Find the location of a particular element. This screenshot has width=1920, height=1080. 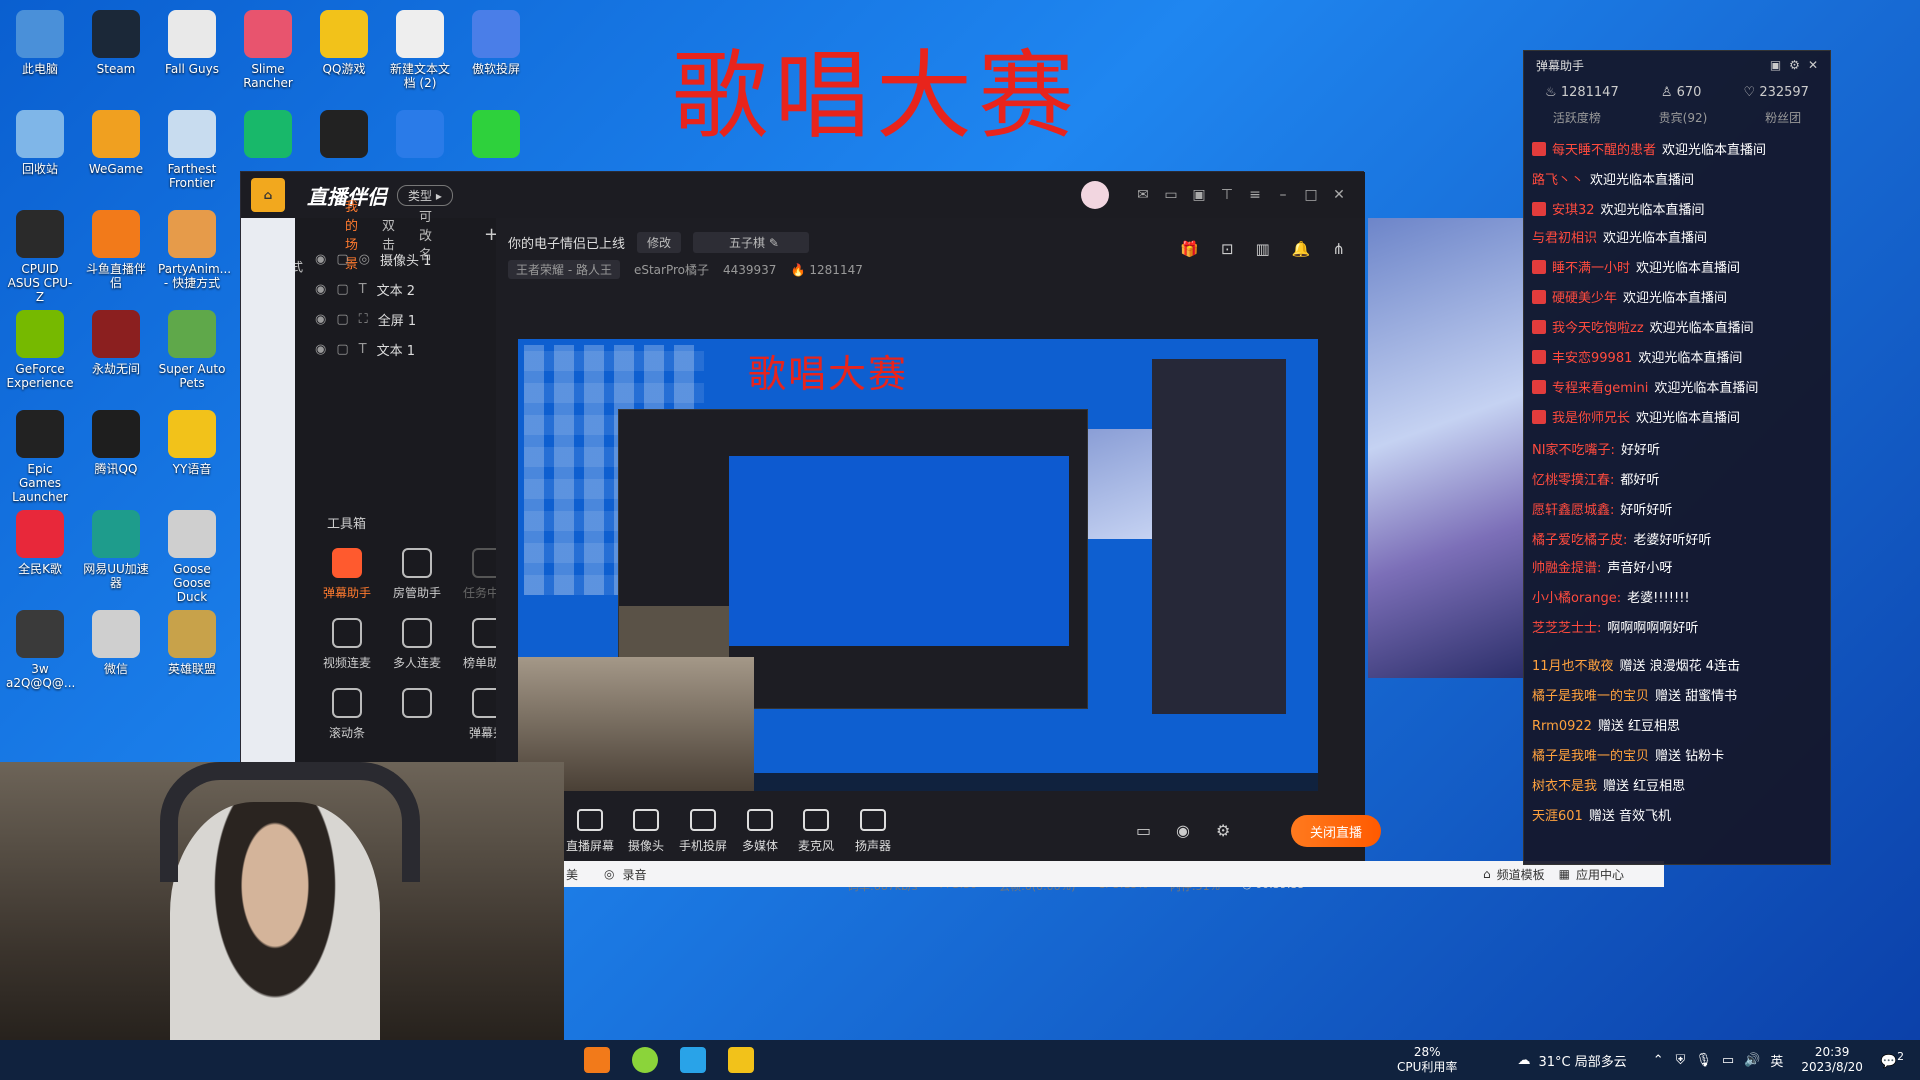

desktop-icon: 斗鱼直播伴侣 is located at coordinates (116, 250).